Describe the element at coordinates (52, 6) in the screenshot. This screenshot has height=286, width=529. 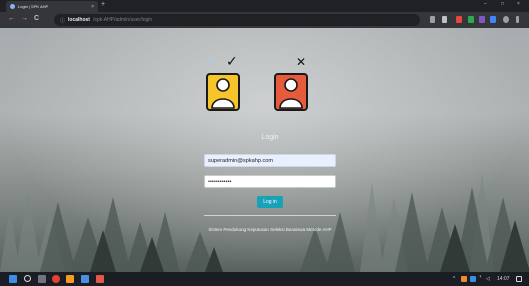
I see `browser-tab-login: Login | SPK AHP ×` at that location.